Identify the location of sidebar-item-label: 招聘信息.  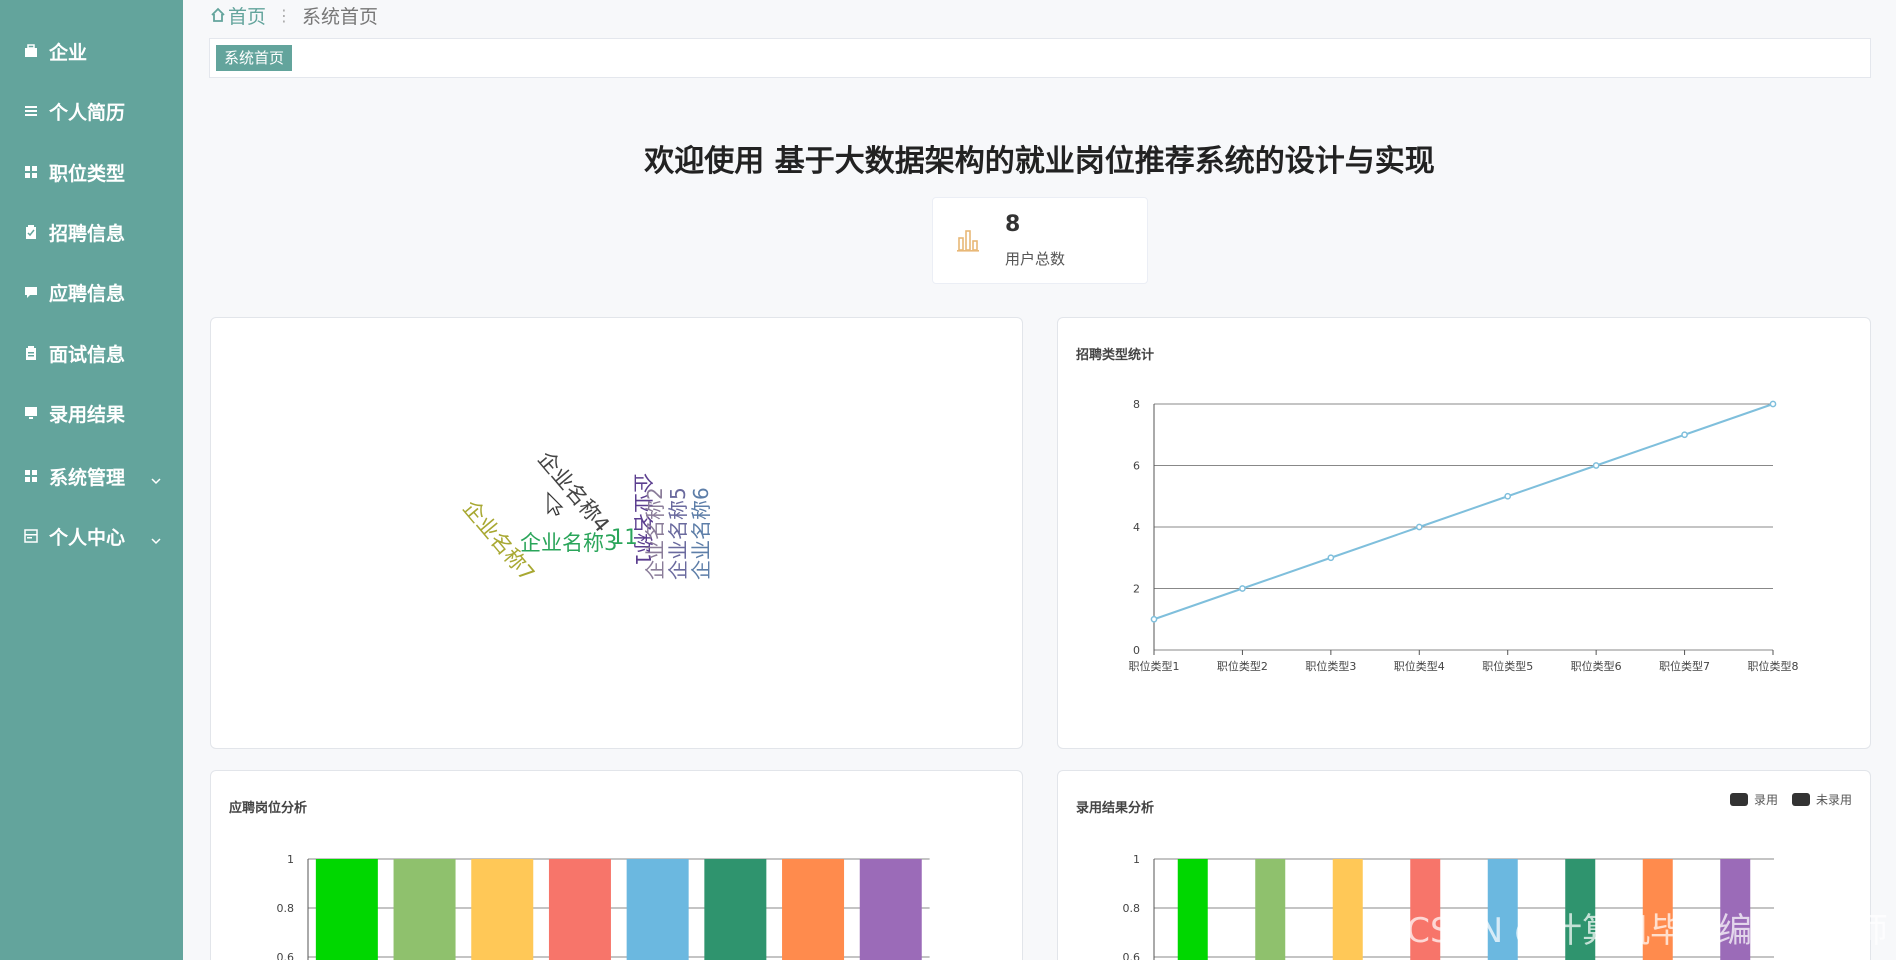
(87, 233).